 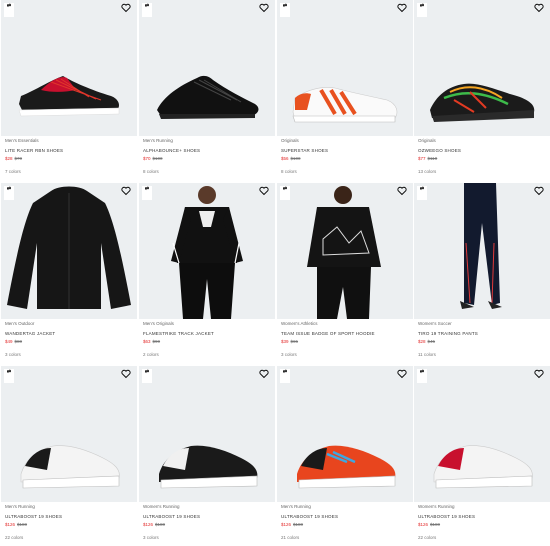 What do you see at coordinates (13, 171) in the screenshot?
I see `color-count: 7 colors` at bounding box center [13, 171].